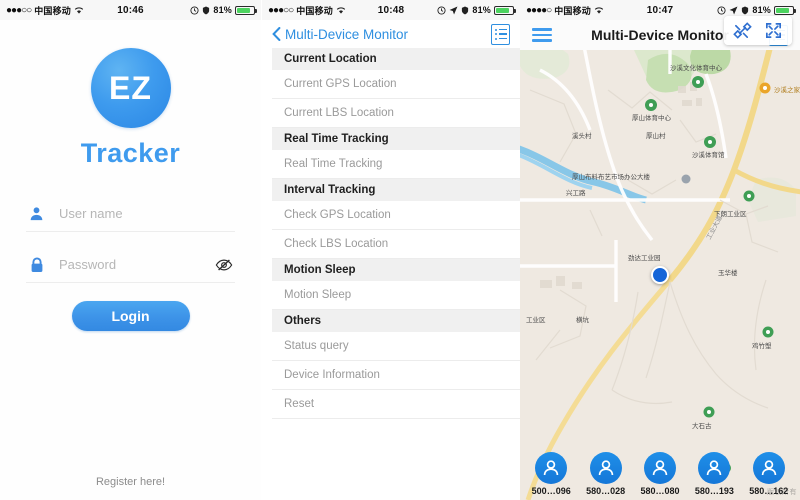 Image resolution: width=800 pixels, height=500 pixels. What do you see at coordinates (758, 30) in the screenshot?
I see `map-controls` at bounding box center [758, 30].